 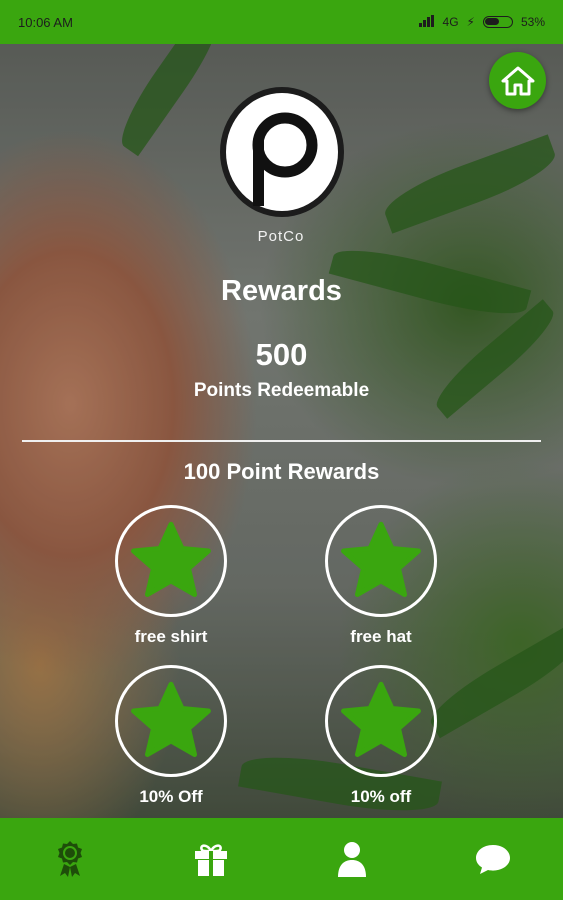 I want to click on nav-gifts, so click(x=211, y=859).